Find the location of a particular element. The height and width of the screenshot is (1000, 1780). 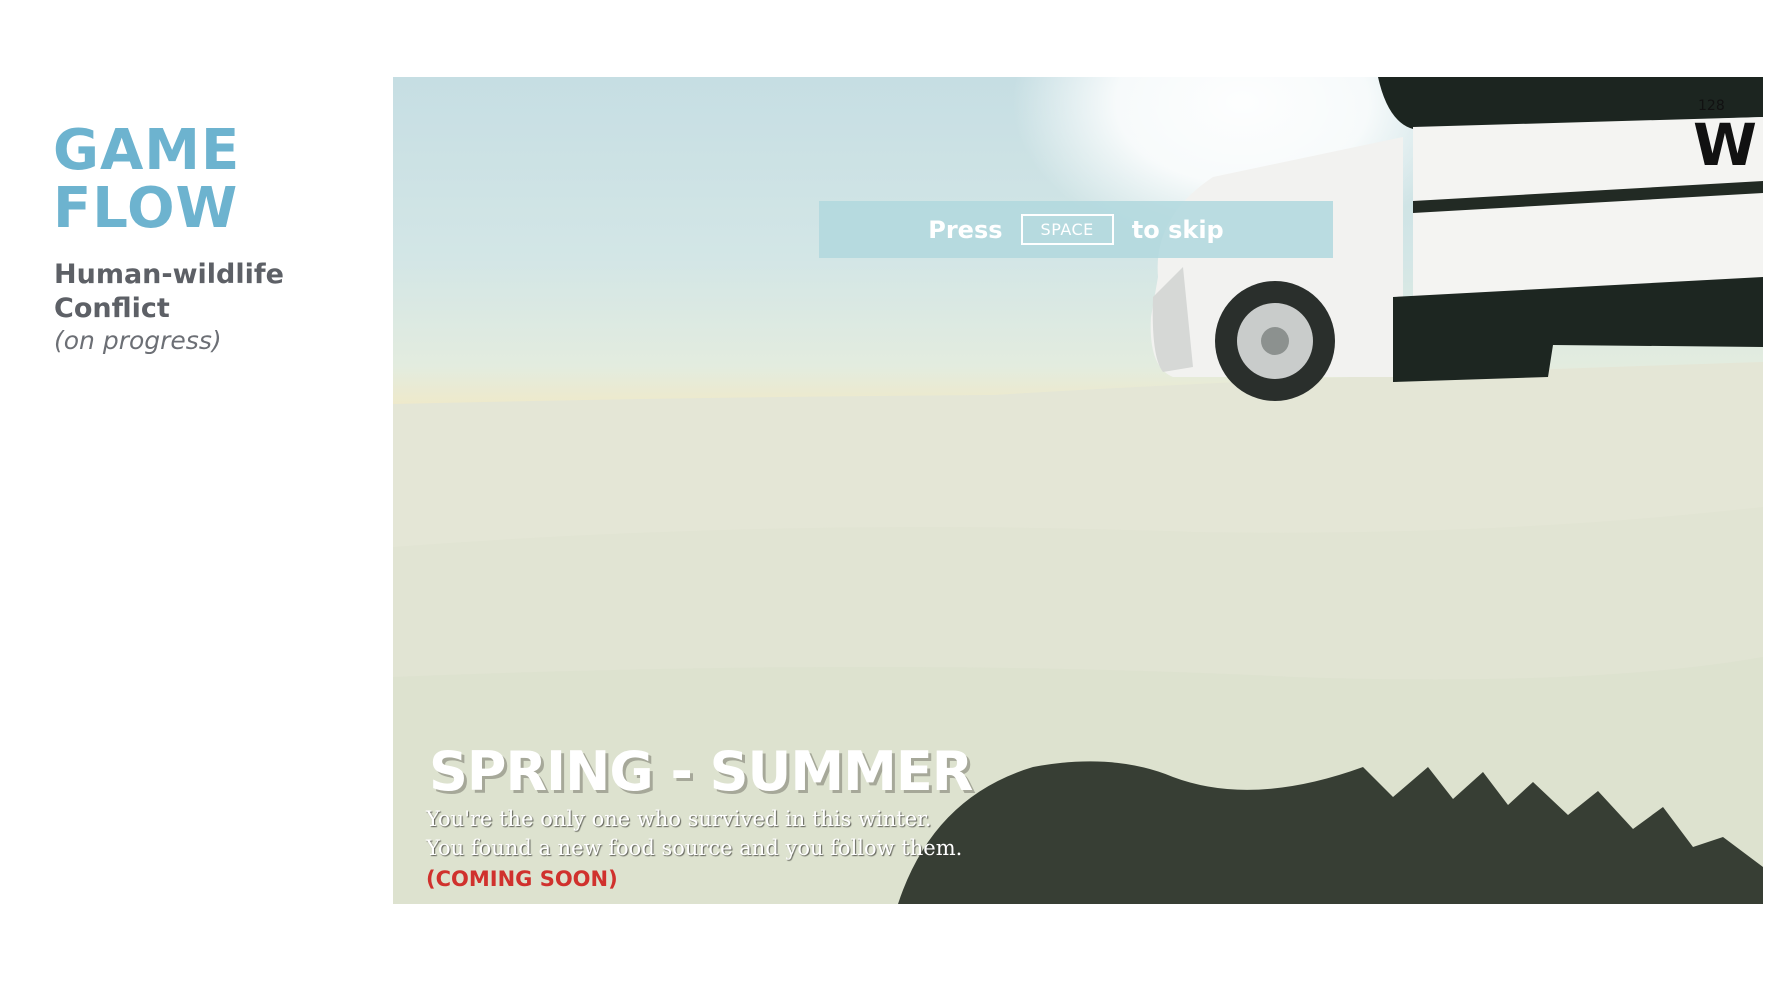

truck-sign-letter: W is located at coordinates (1725, 145).